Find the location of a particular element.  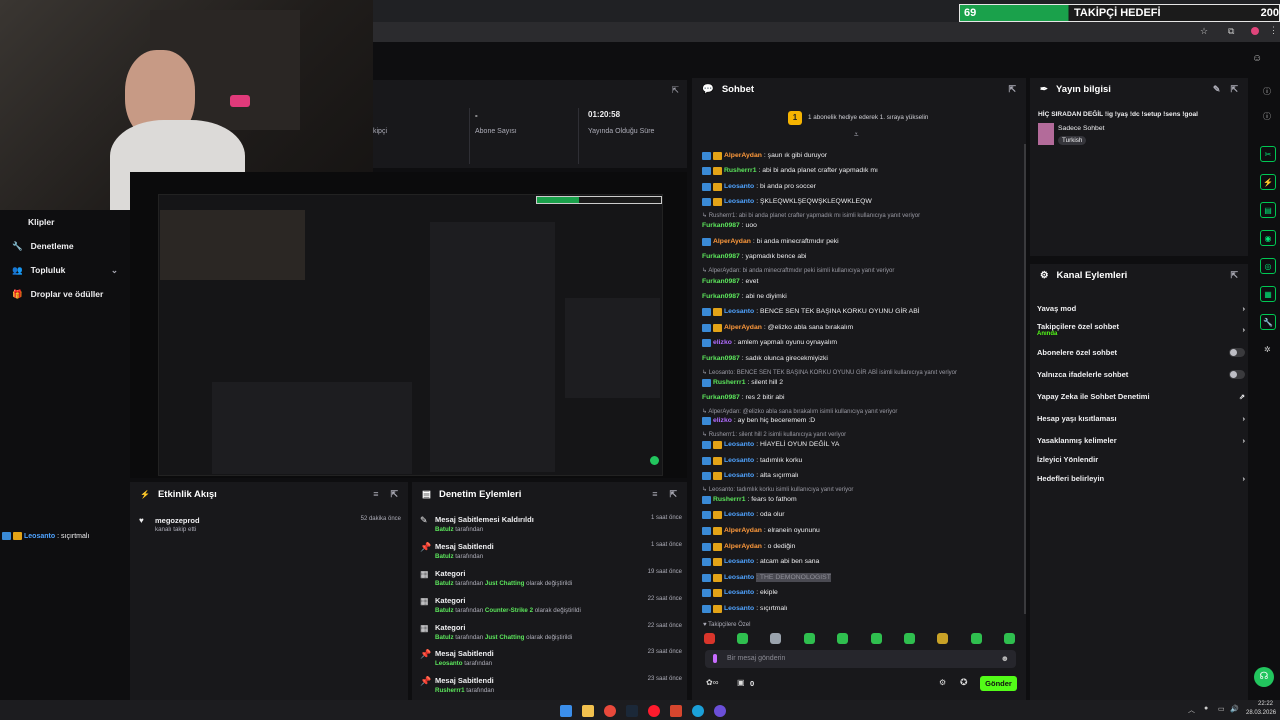

chat-scrollbar is located at coordinates (1025, 379).